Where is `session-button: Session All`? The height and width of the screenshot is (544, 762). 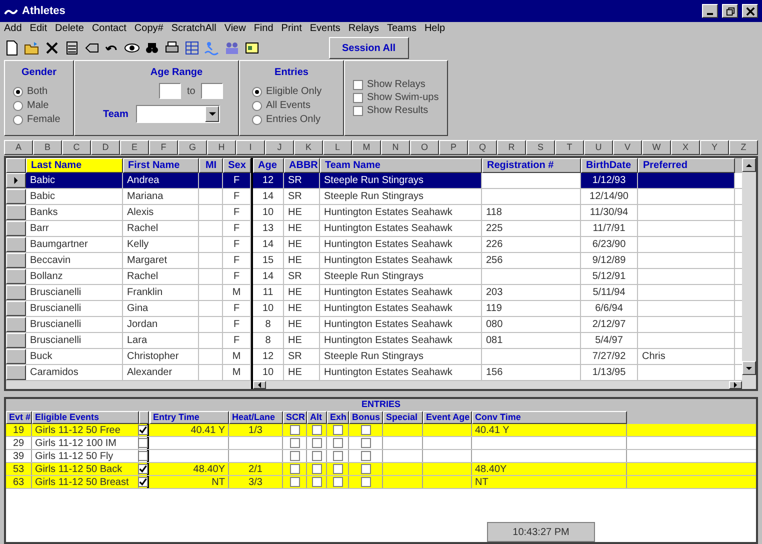
session-button: Session All is located at coordinates (369, 48).